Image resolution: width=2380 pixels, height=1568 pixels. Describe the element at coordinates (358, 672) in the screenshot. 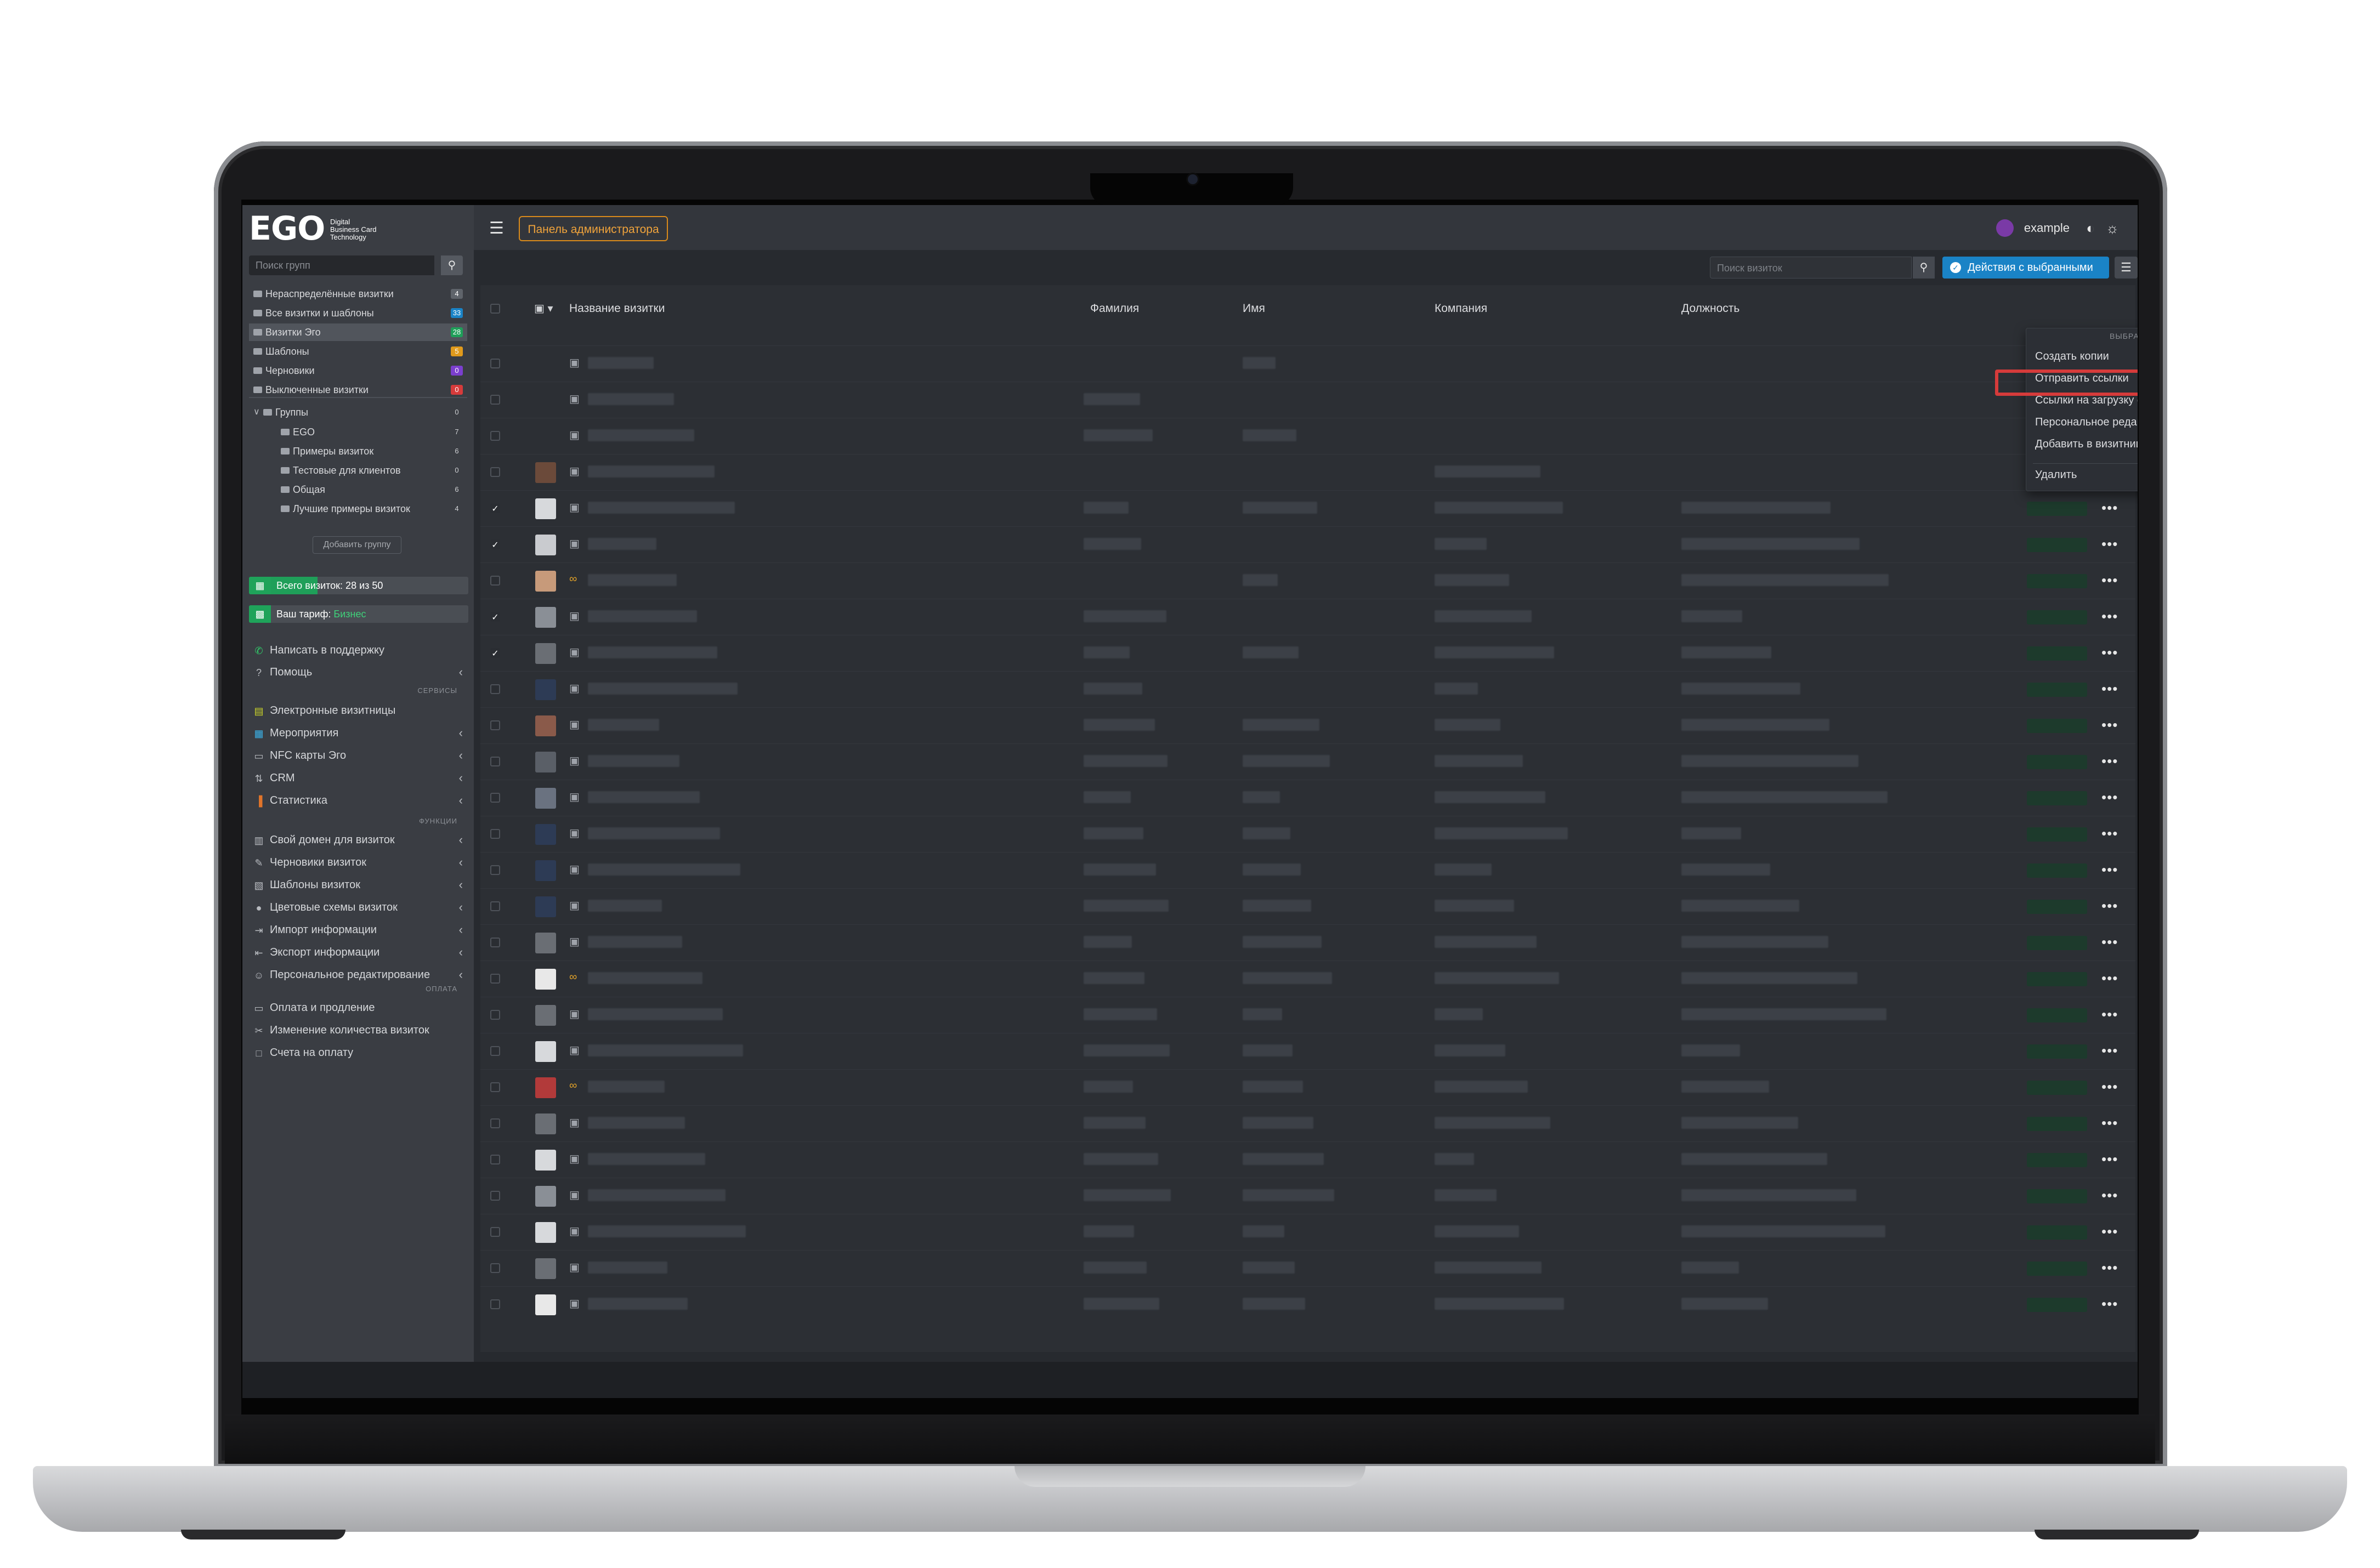

I see `help-menu: ? Помощь ‹` at that location.